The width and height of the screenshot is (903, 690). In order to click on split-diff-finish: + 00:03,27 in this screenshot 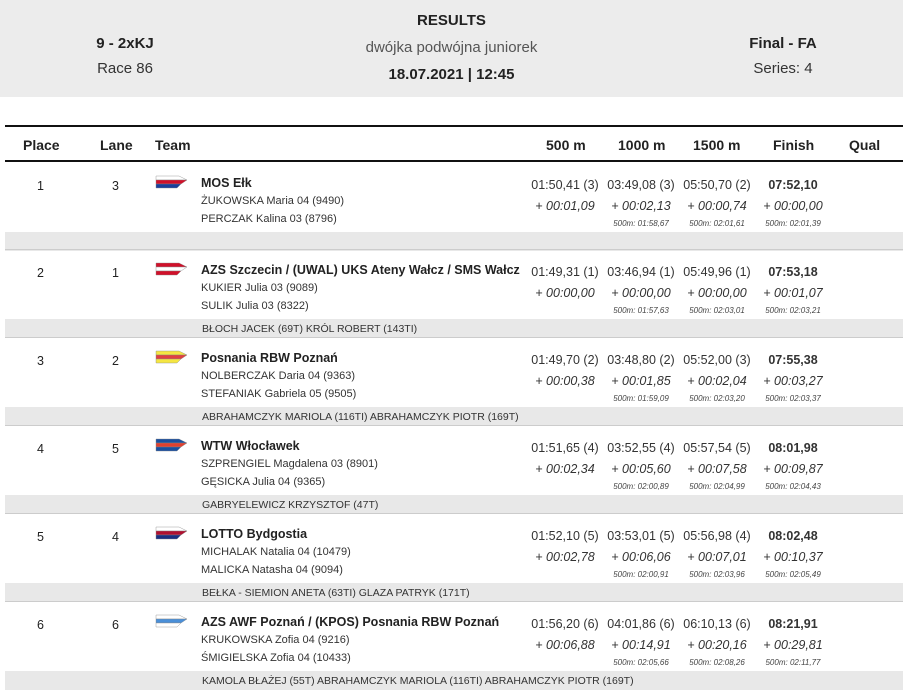, I will do `click(793, 381)`.